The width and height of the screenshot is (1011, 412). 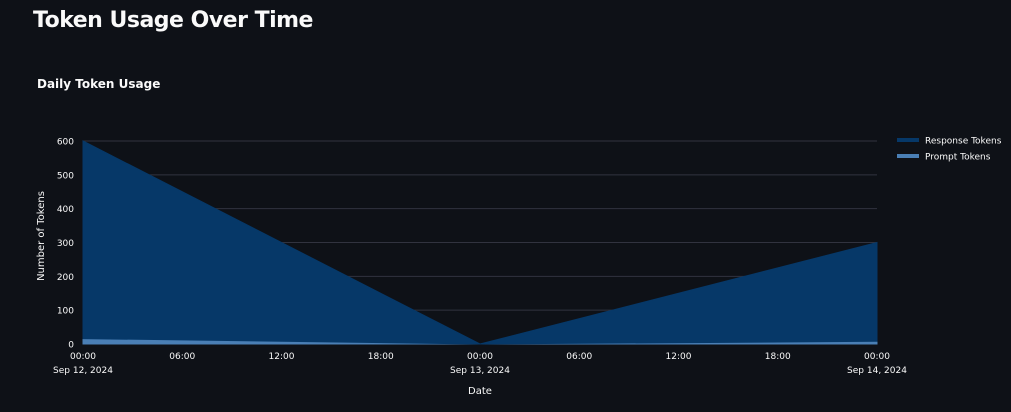 I want to click on x-tick-date-label: Sep 14, 2024, so click(x=877, y=371).